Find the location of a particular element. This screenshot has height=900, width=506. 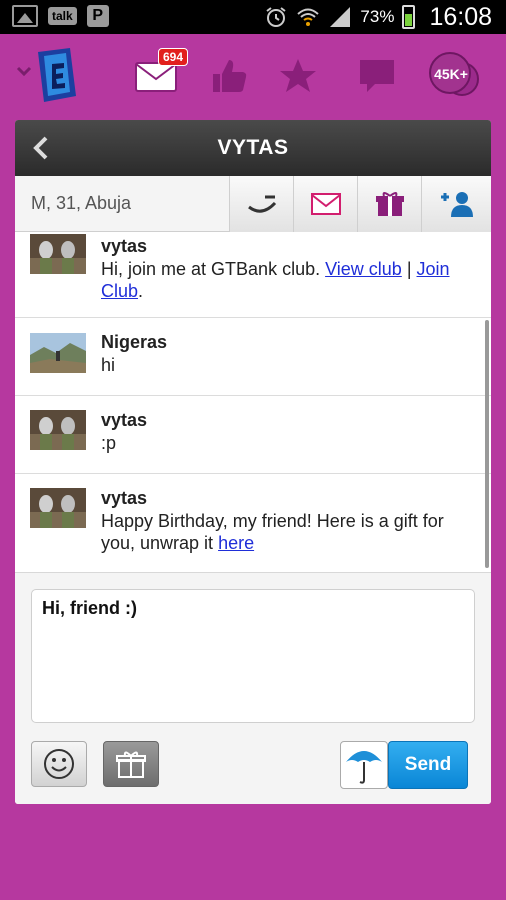

wink-button is located at coordinates (261, 204).